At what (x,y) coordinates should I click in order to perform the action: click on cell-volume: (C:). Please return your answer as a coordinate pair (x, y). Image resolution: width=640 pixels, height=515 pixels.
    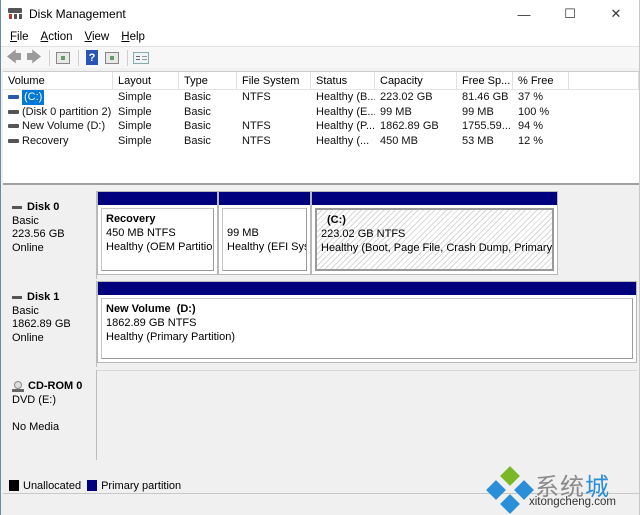
    Looking at the image, I should click on (58, 97).